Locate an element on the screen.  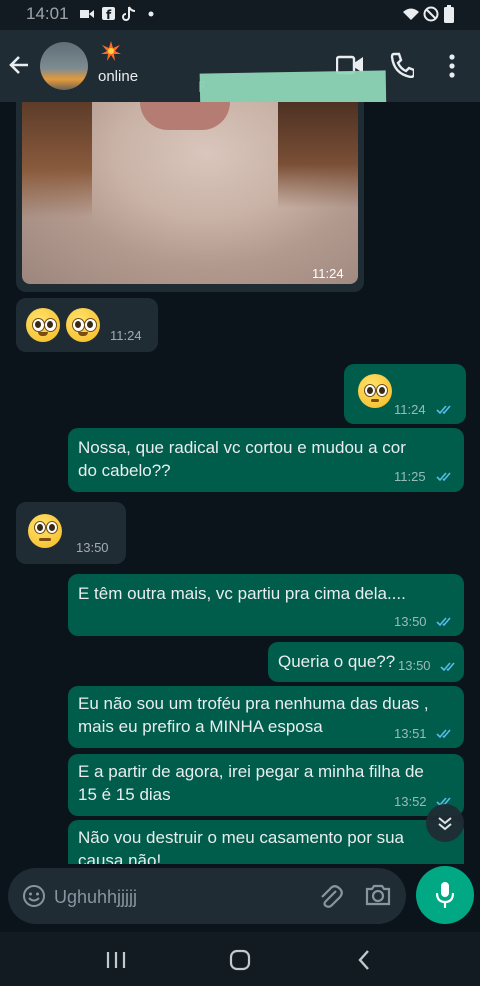
mic-button is located at coordinates (445, 895).